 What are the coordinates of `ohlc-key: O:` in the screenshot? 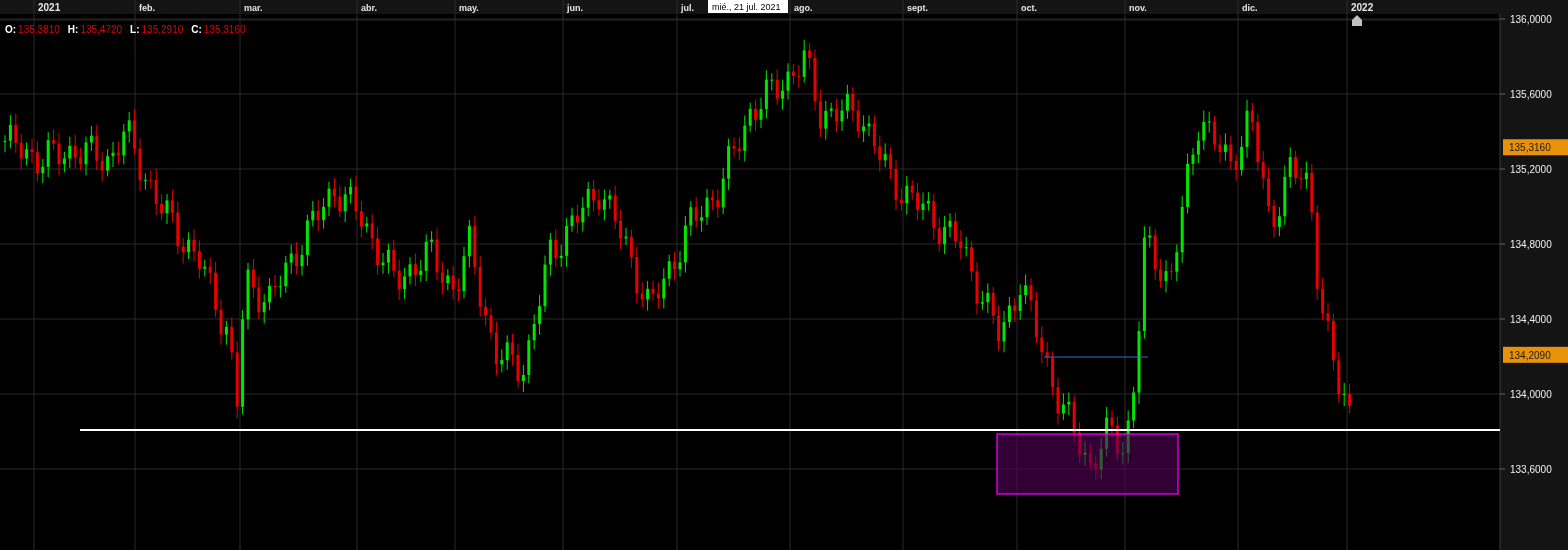 It's located at (11, 29).